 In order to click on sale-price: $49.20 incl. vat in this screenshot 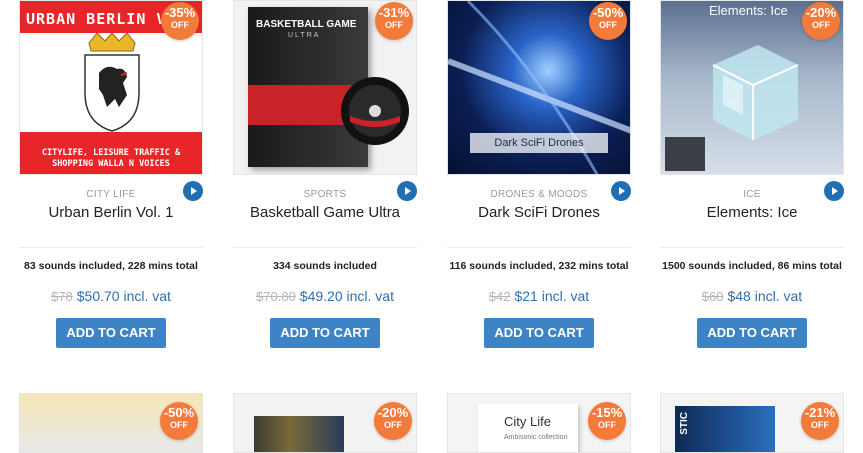, I will do `click(346, 296)`.